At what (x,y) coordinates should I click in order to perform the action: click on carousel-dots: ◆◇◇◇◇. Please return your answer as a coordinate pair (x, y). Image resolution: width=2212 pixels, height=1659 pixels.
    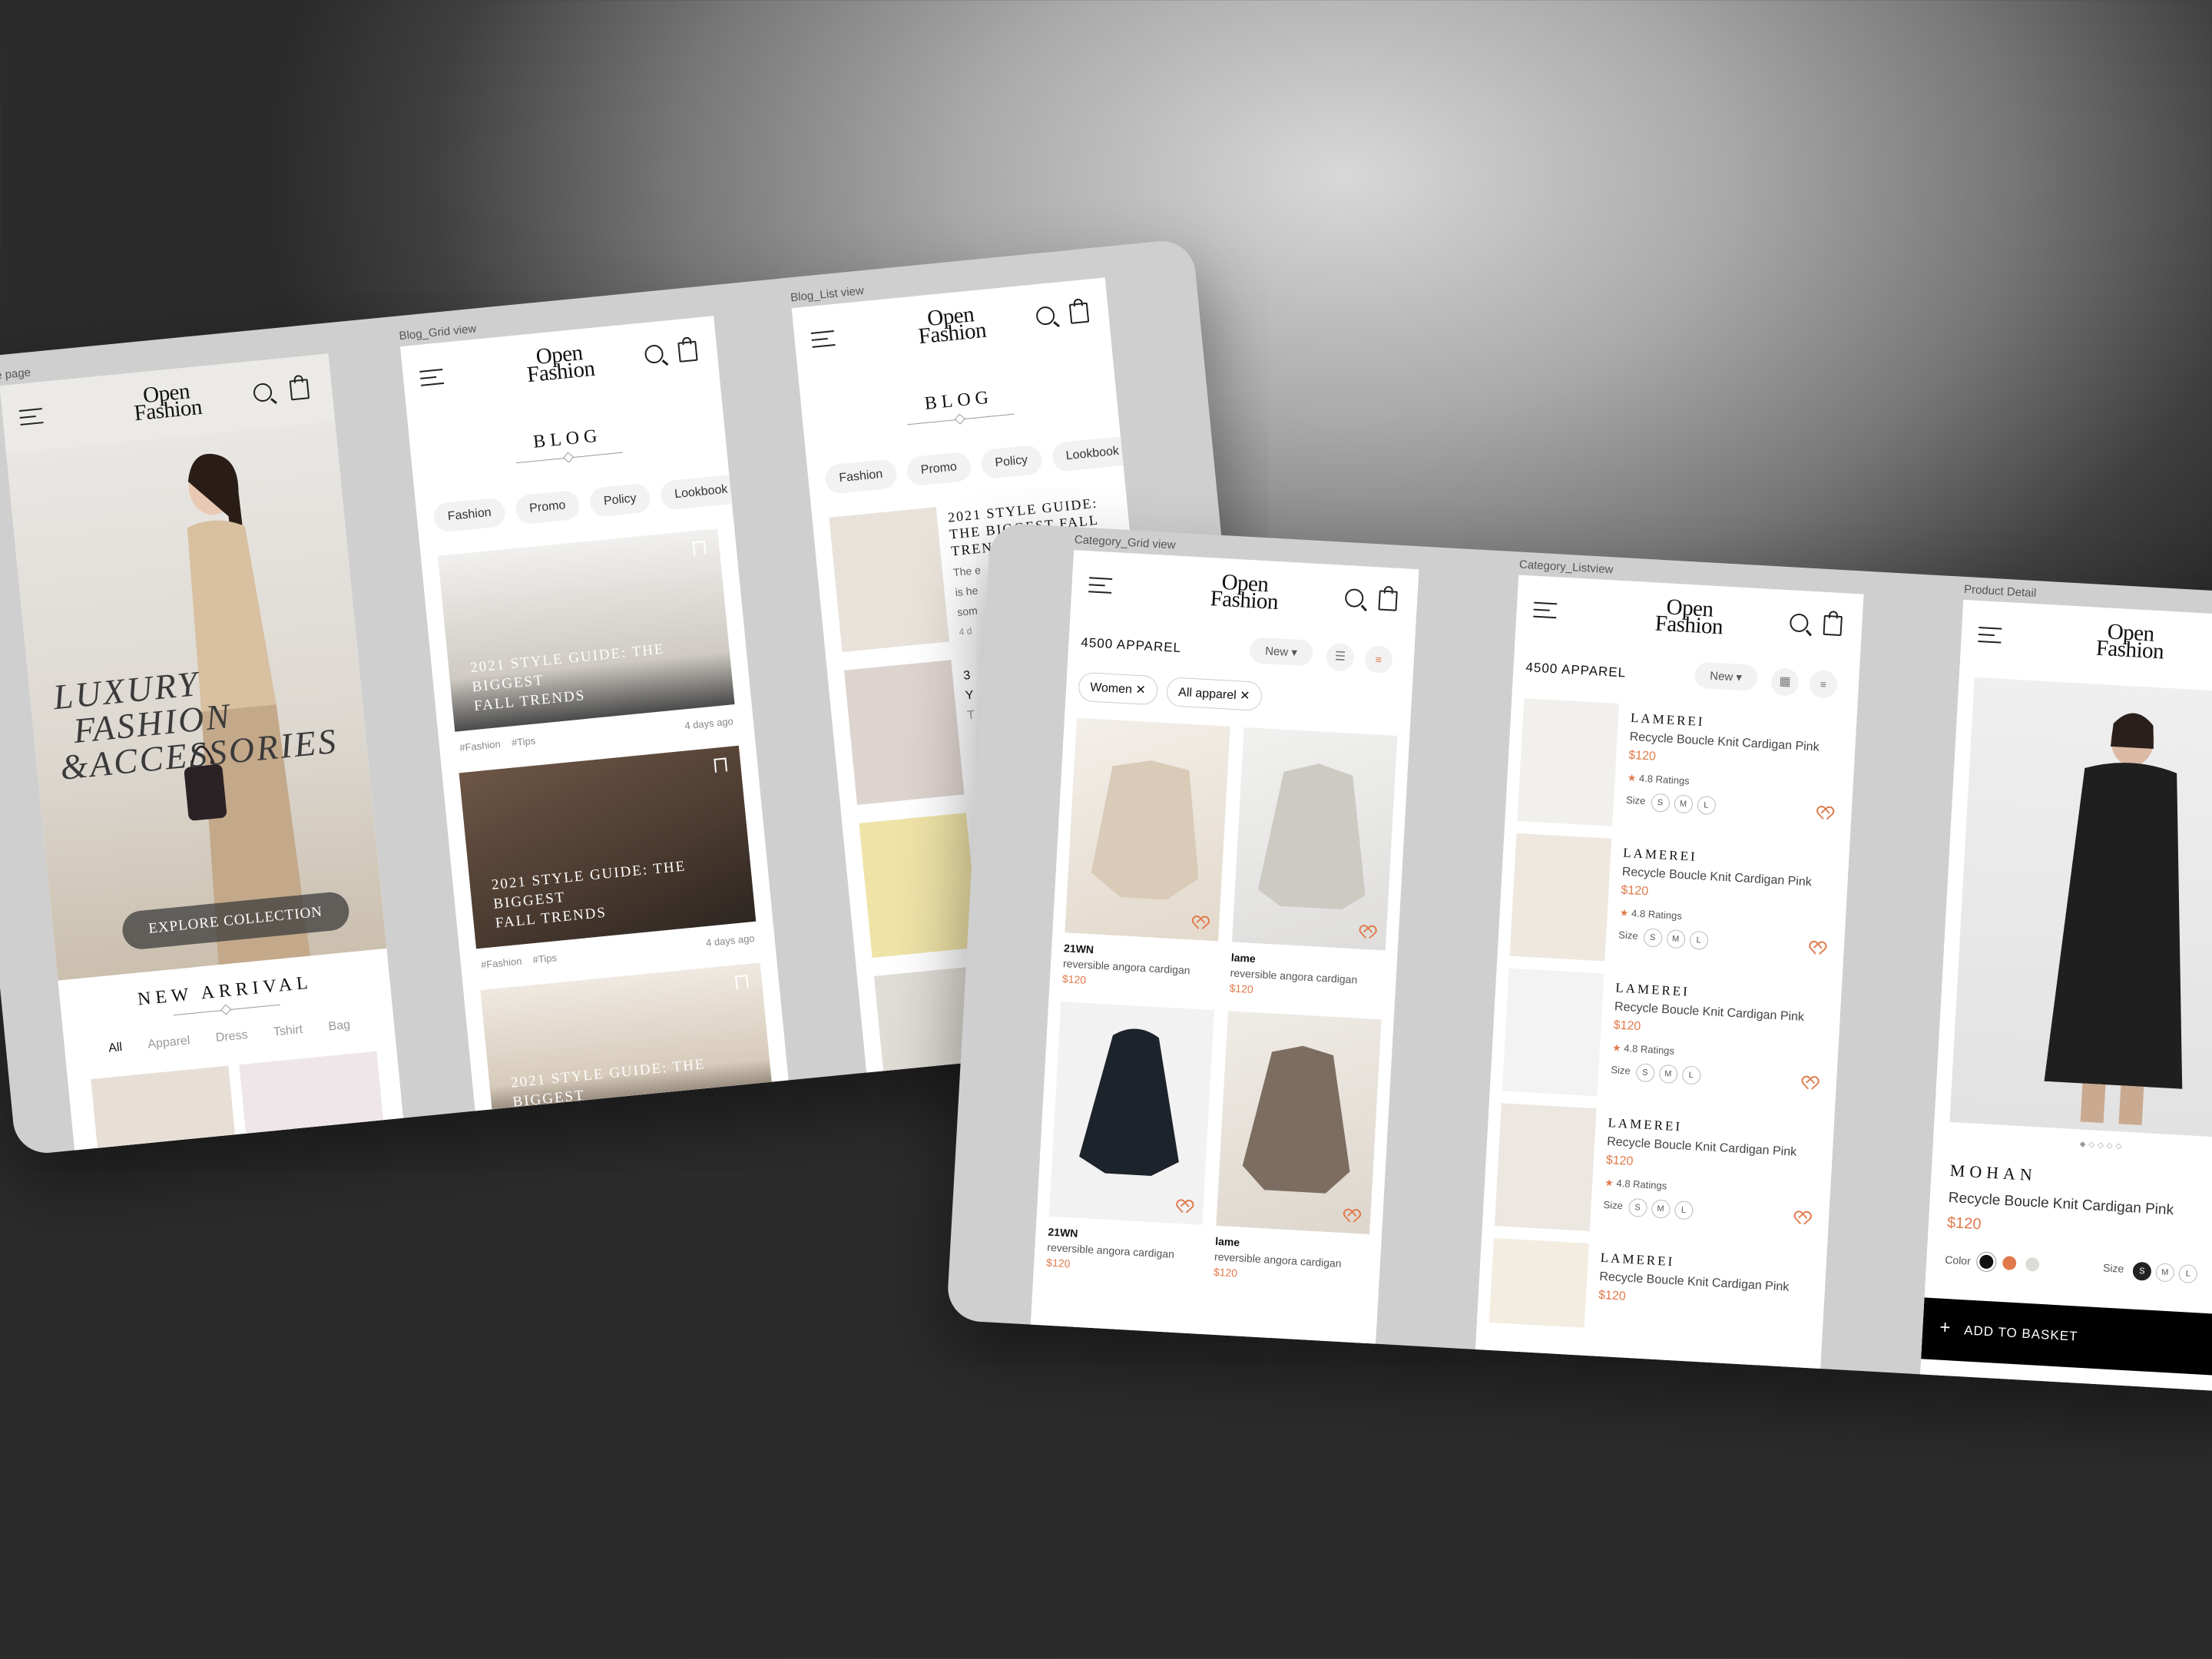
    Looking at the image, I should click on (2073, 1146).